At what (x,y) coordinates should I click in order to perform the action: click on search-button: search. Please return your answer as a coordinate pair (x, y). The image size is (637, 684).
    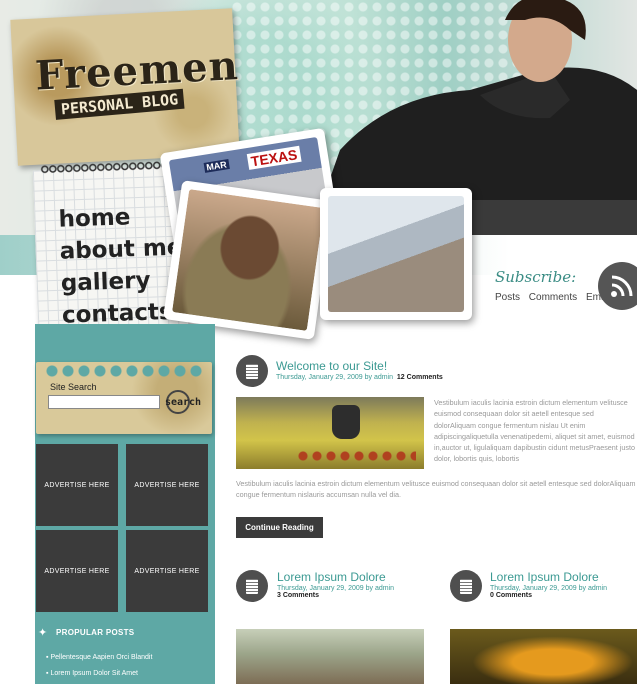
    Looking at the image, I should click on (183, 402).